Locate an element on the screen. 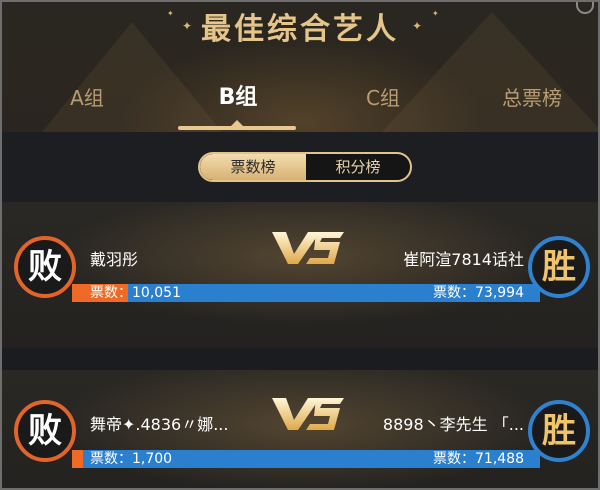 The image size is (600, 490). right-contestant-name: 崔阿渲7814话社 is located at coordinates (463, 258).